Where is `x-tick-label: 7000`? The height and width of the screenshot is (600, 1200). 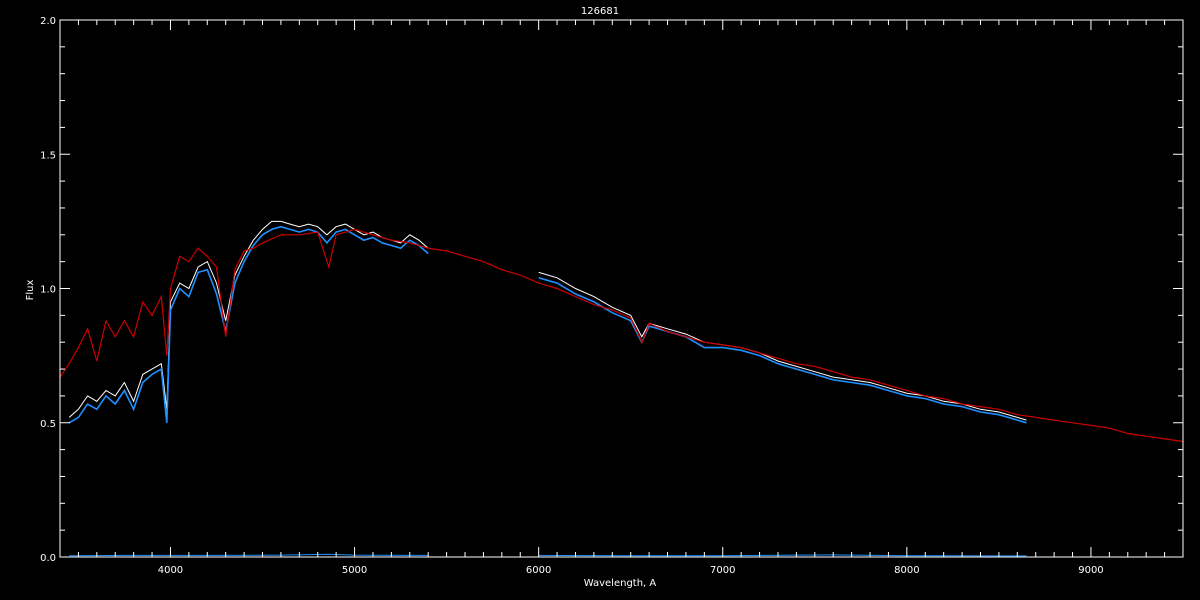
x-tick-label: 7000 is located at coordinates (722, 570).